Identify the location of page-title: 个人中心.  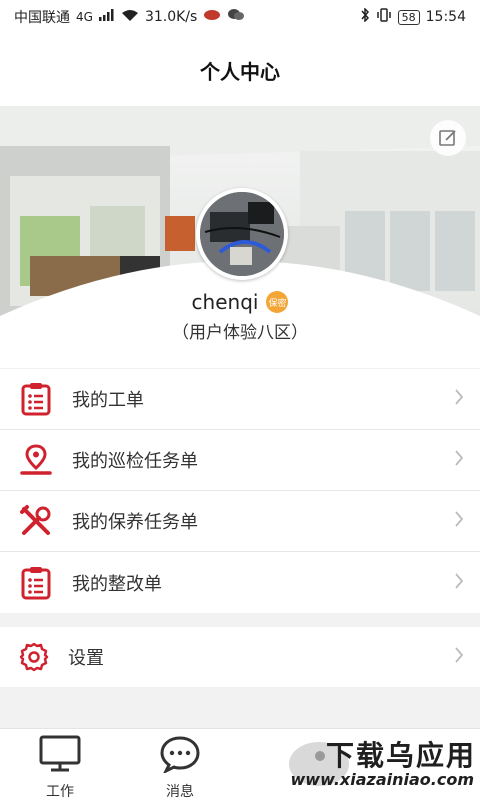
(240, 71).